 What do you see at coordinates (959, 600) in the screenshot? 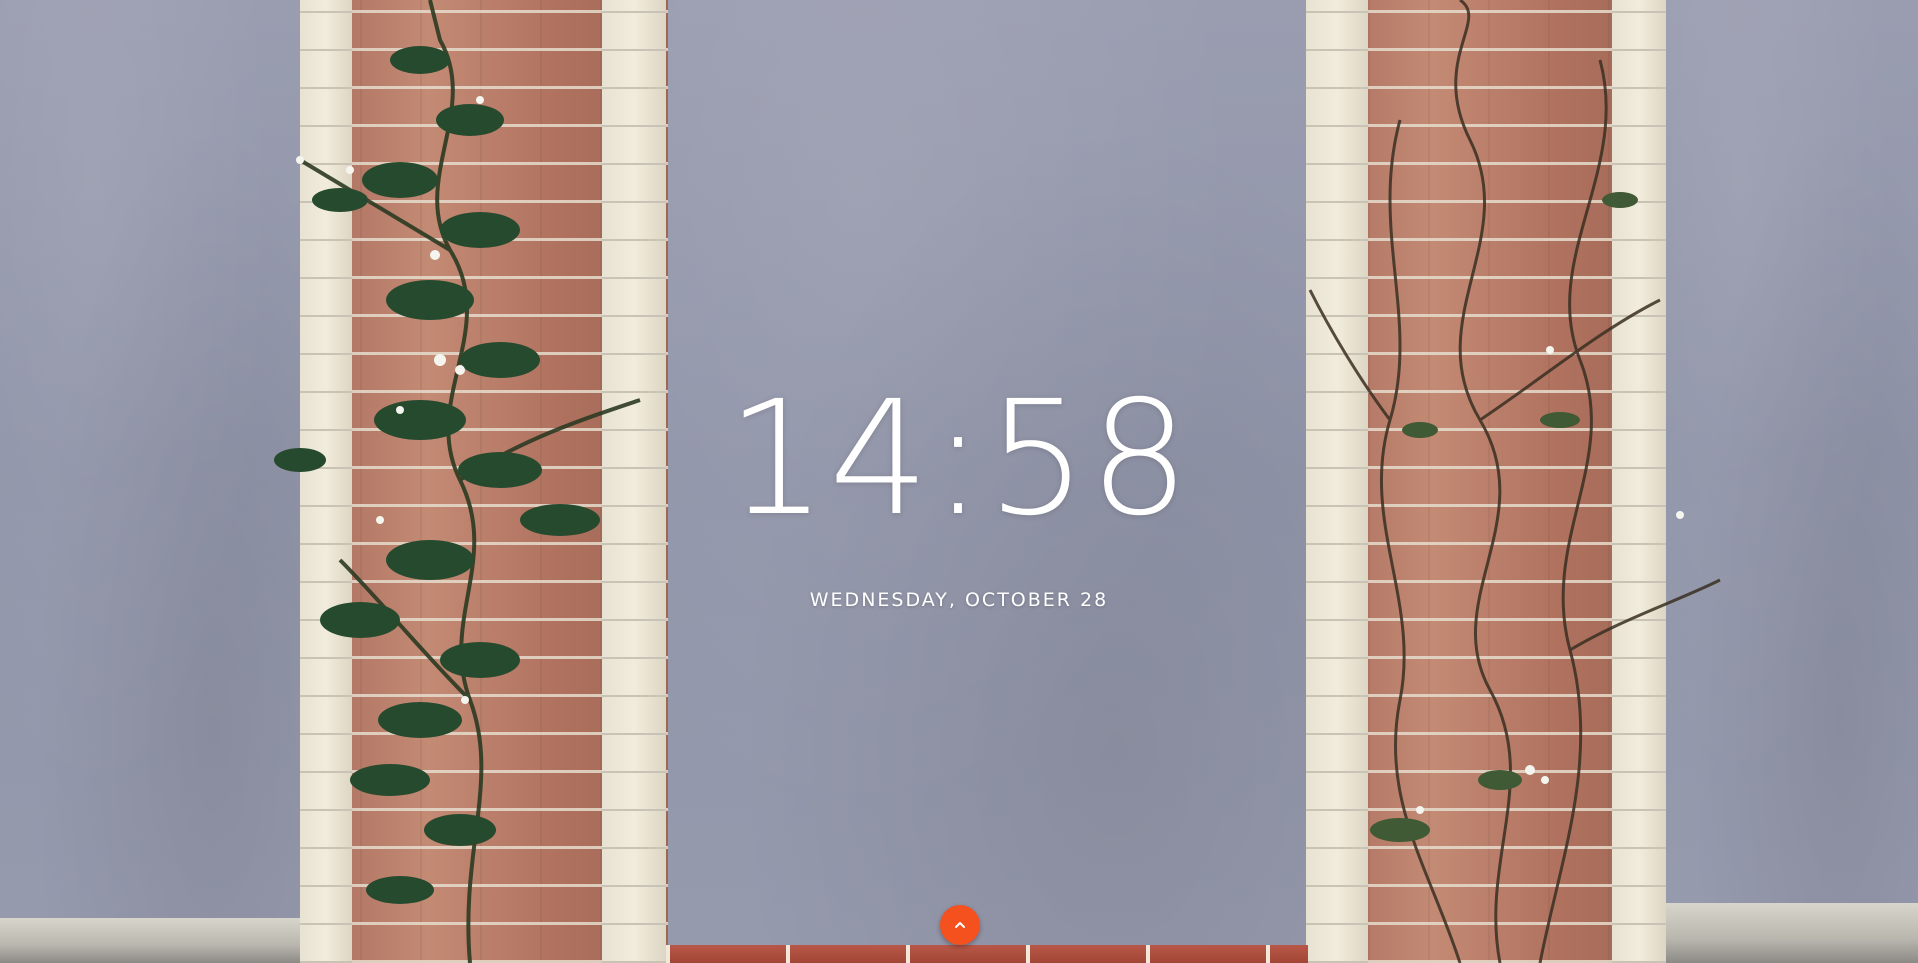
I see `clock-date: WEDNESDAY, OCTOBER 28` at bounding box center [959, 600].